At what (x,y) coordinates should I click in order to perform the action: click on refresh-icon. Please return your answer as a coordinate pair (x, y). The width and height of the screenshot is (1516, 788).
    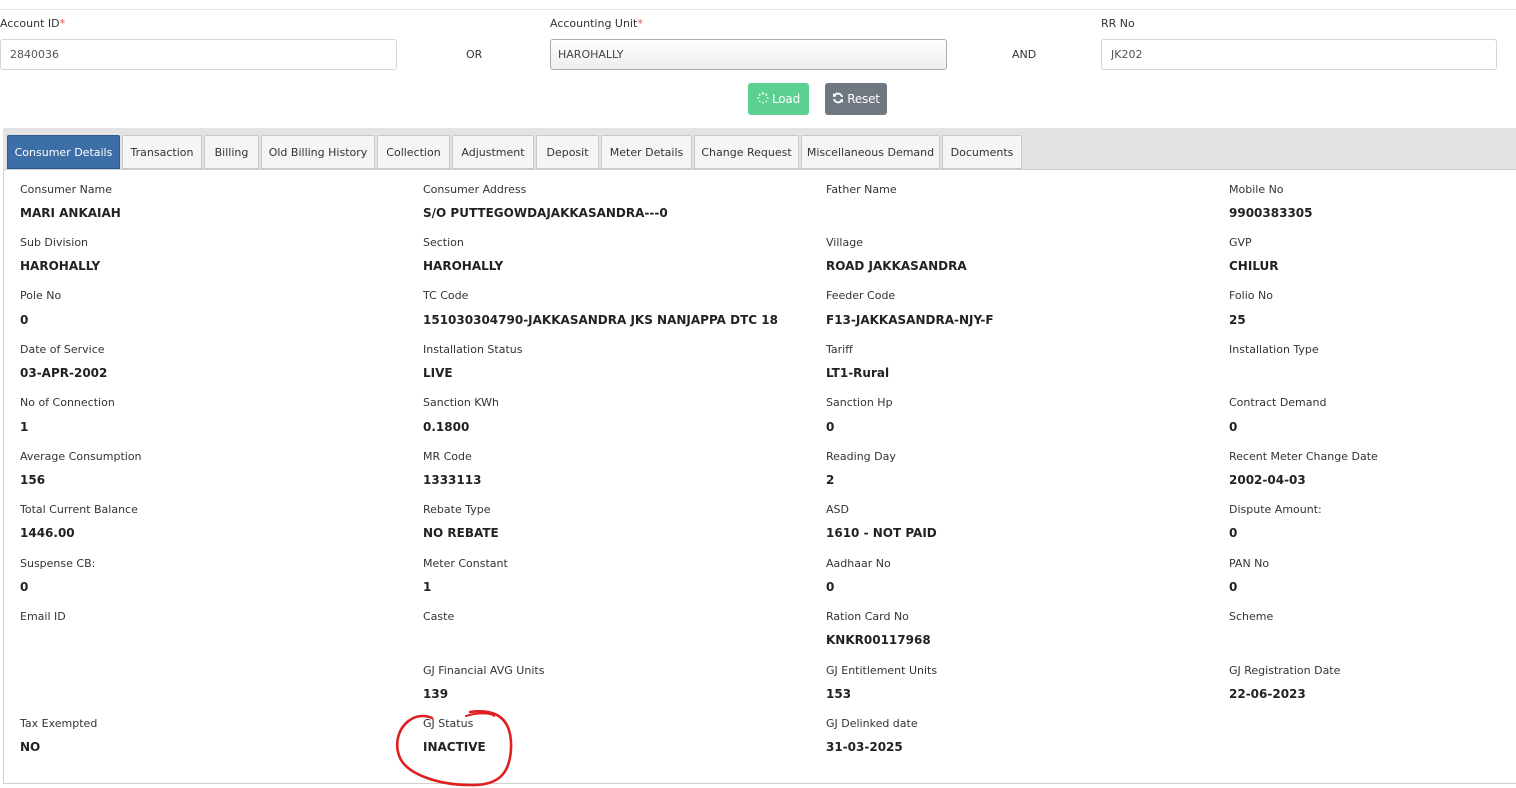
    Looking at the image, I should click on (838, 99).